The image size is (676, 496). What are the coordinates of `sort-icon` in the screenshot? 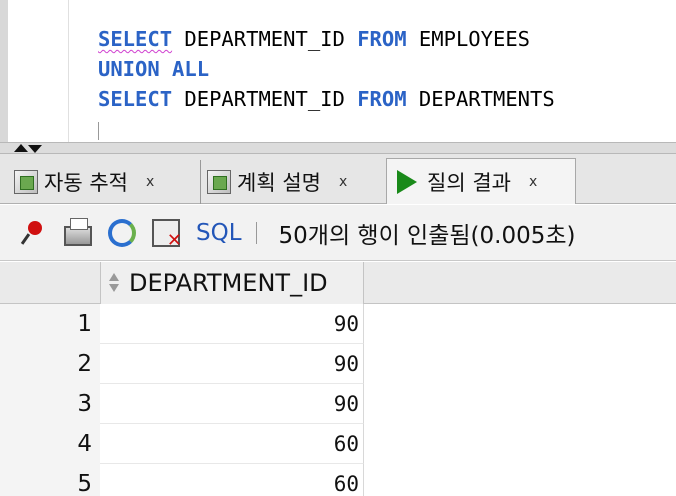 It's located at (114, 283).